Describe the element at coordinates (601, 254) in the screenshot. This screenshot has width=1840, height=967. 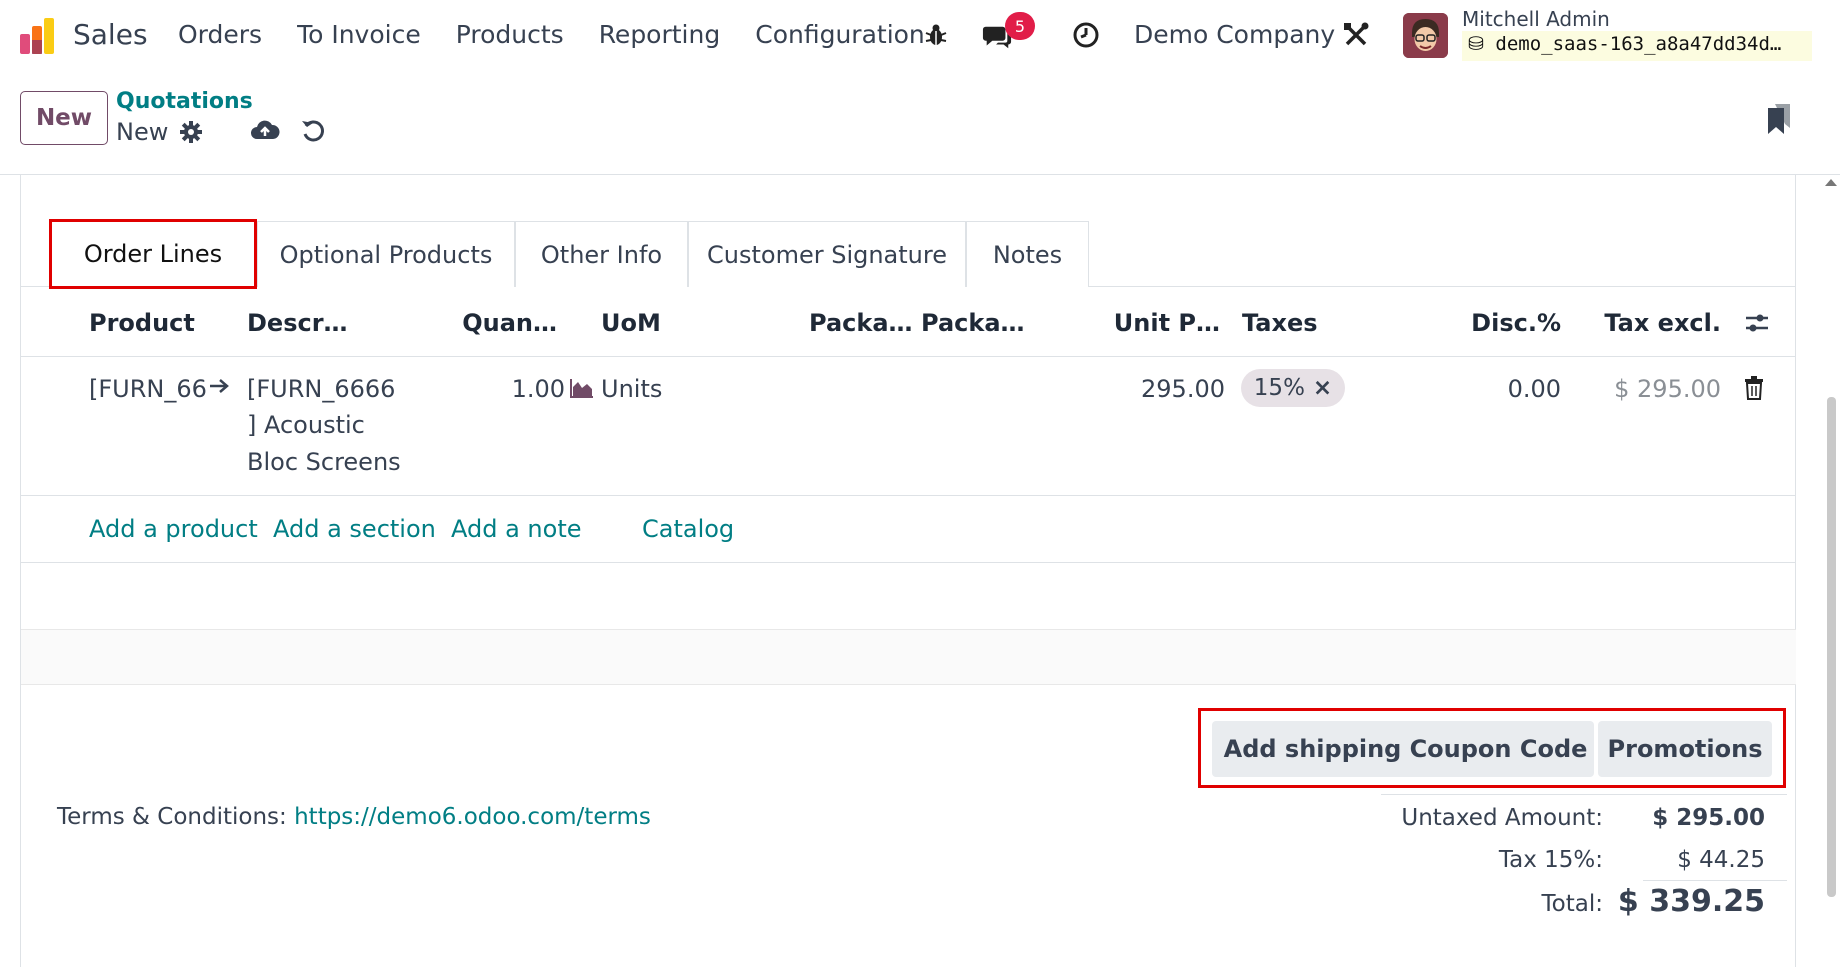
I see `tab-other-info: Other Info` at that location.